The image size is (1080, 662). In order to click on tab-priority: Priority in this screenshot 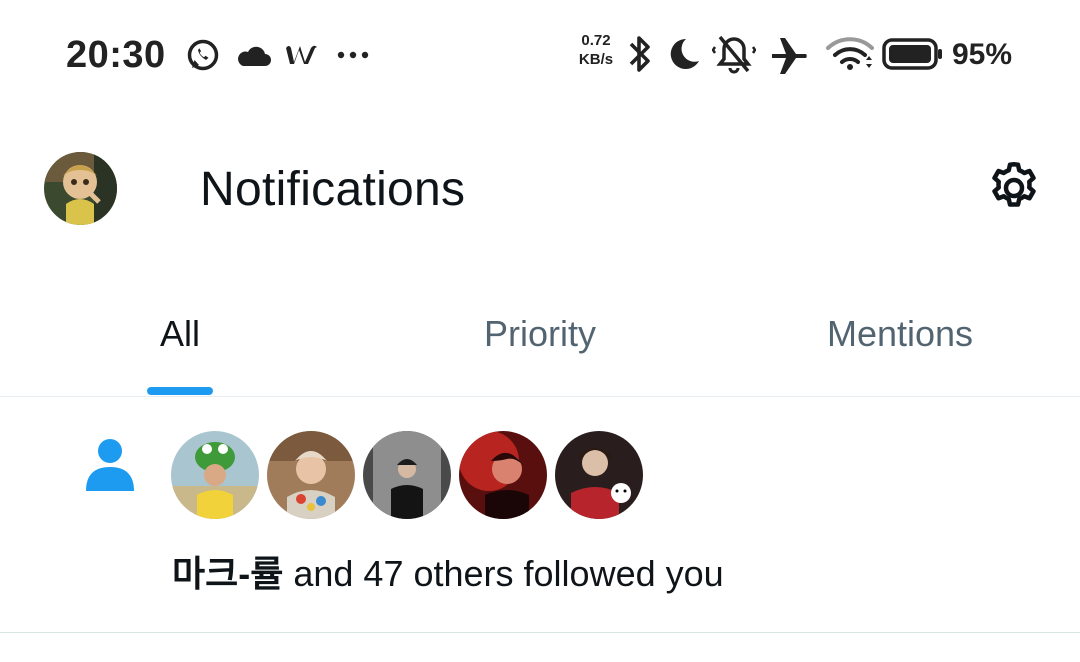, I will do `click(540, 333)`.